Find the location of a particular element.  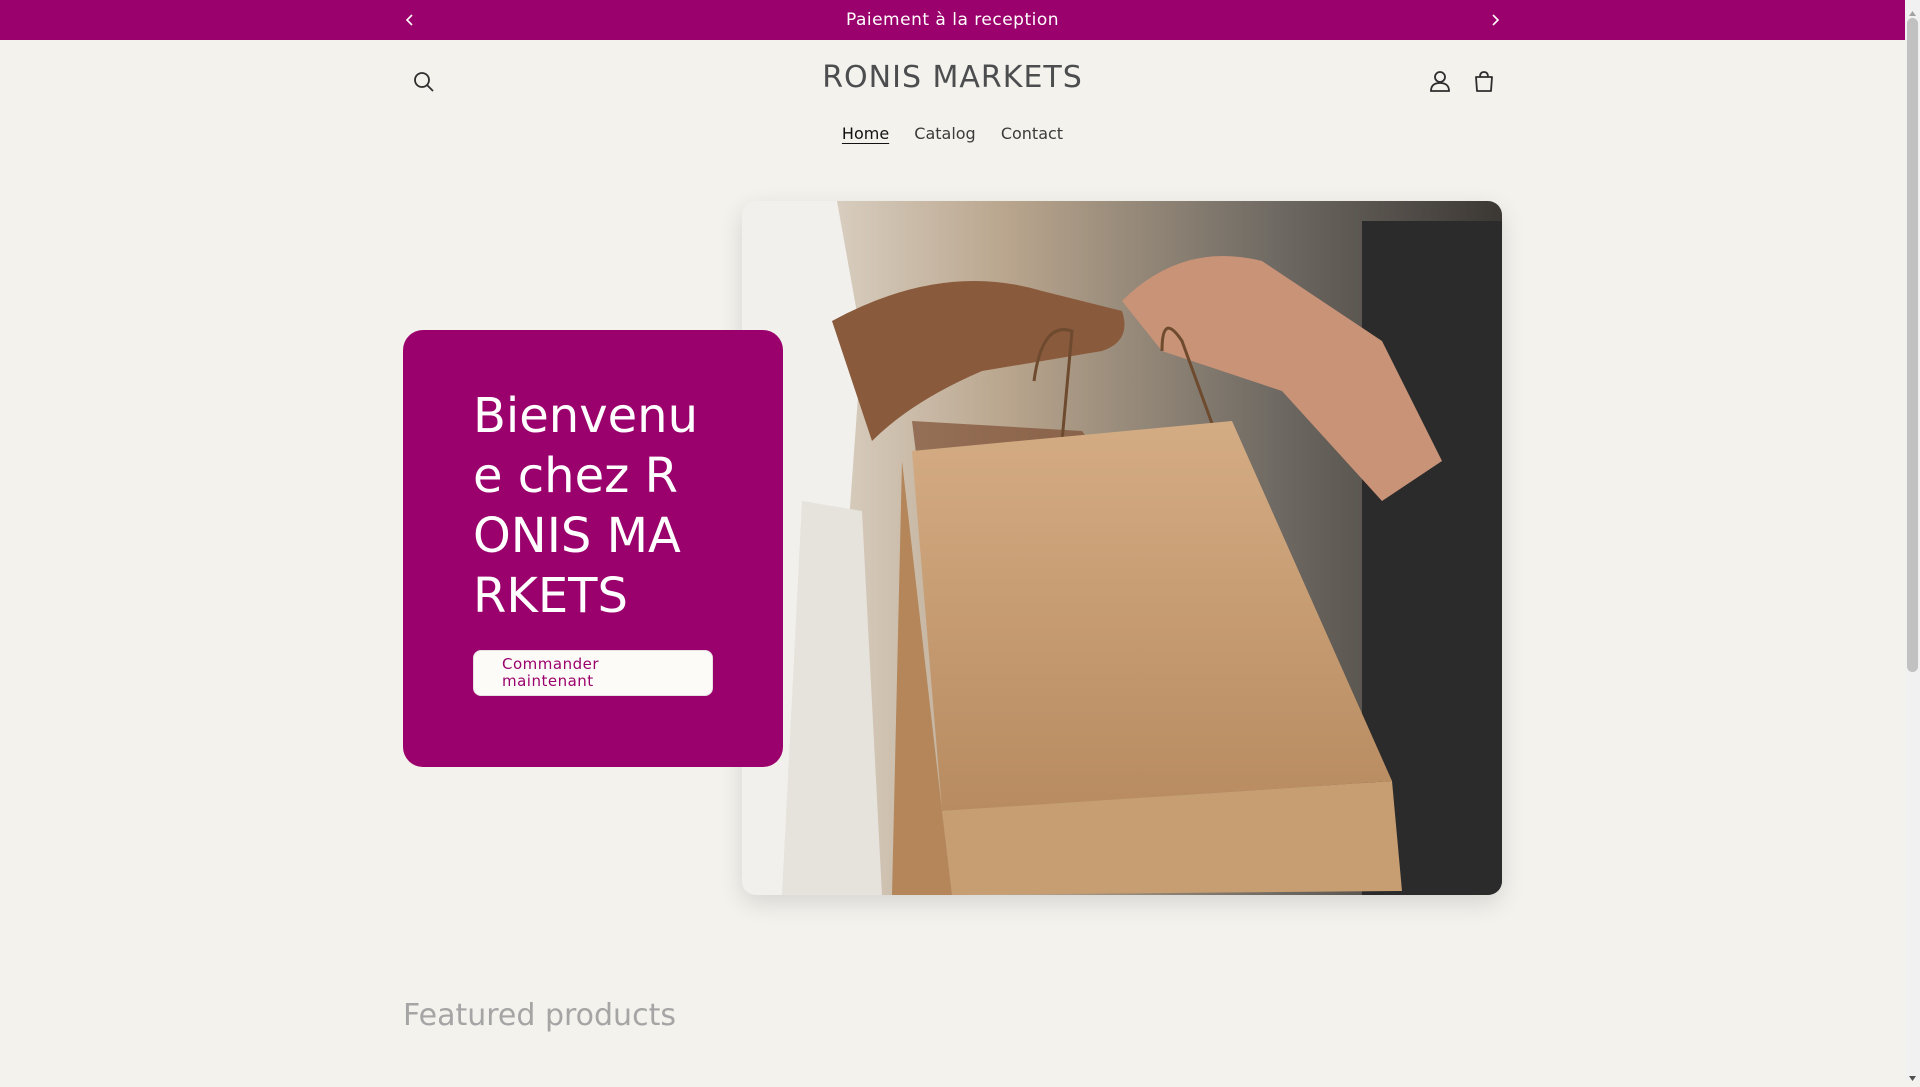

store-brand: RONIS MARKETS is located at coordinates (952, 77).